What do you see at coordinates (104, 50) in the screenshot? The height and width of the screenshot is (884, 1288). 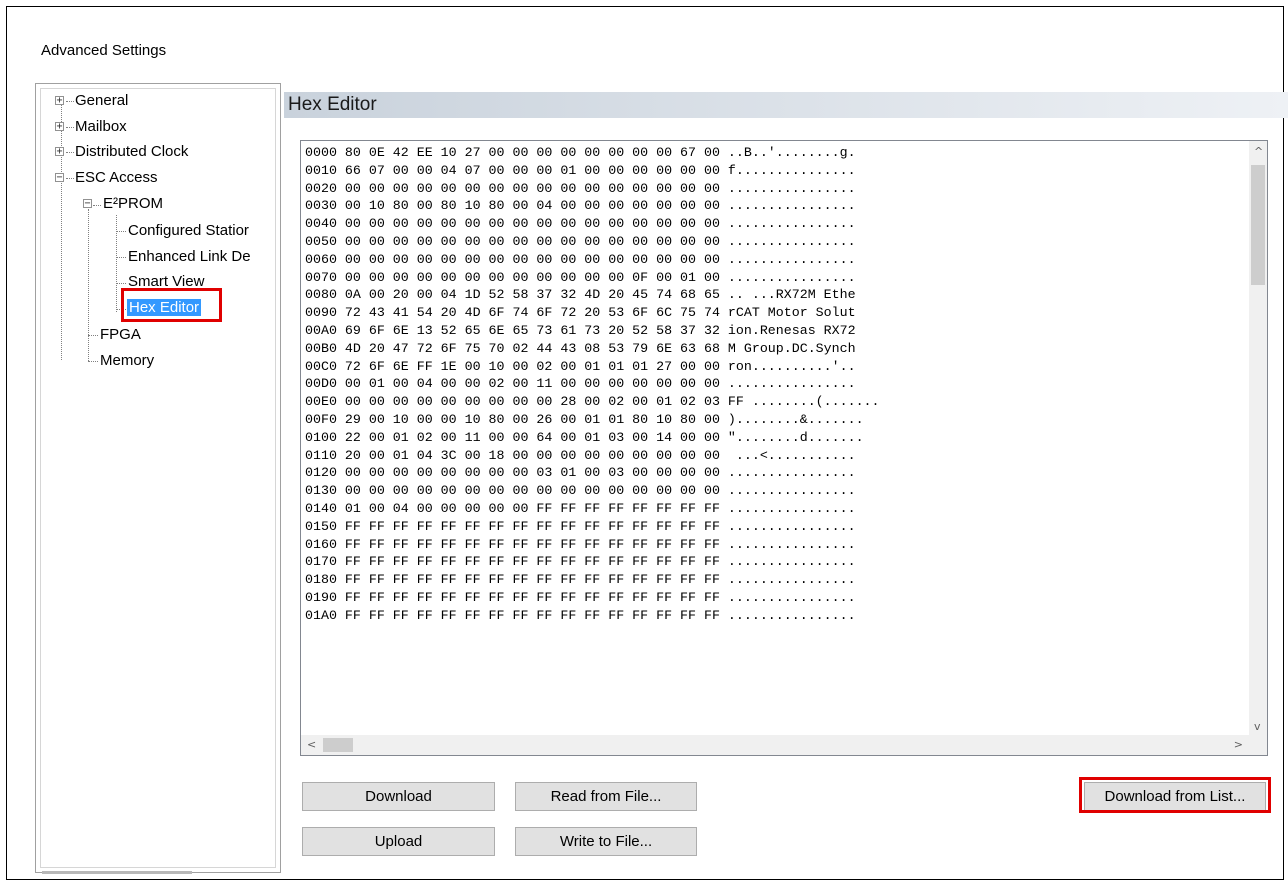 I see `window-title: Advanced Settings` at bounding box center [104, 50].